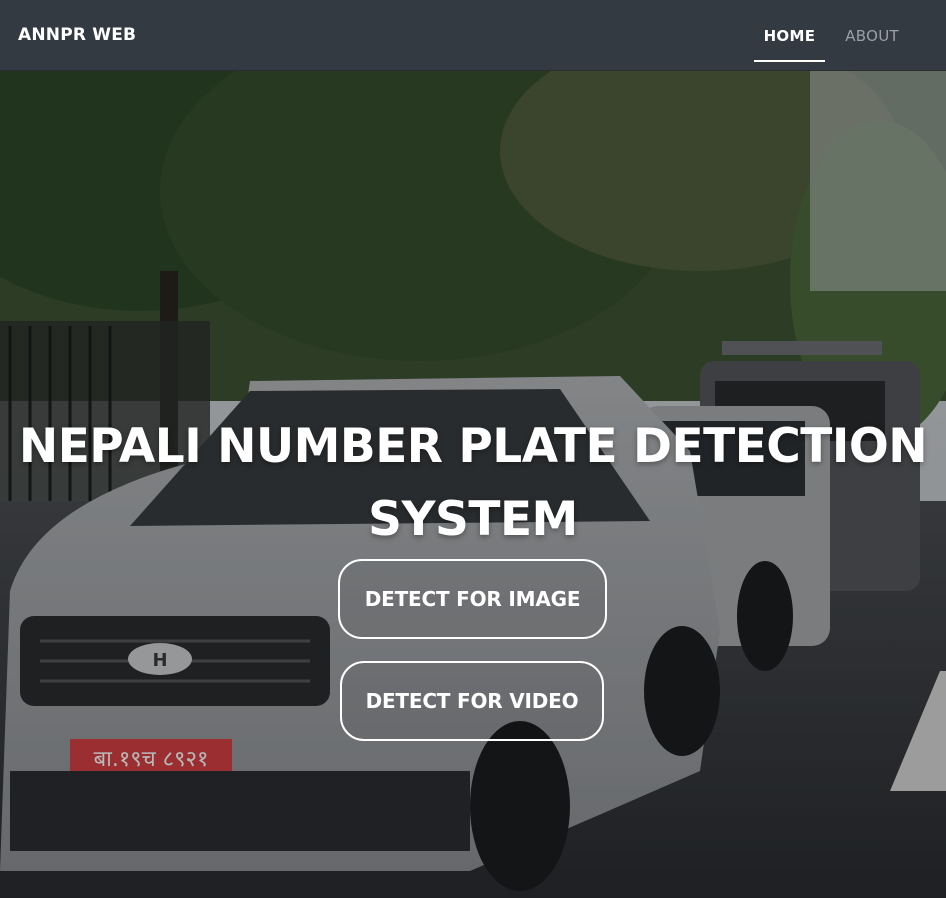 The height and width of the screenshot is (898, 946). Describe the element at coordinates (473, 35) in the screenshot. I see `navbar: ANNPR WEB HOME ABOUT` at that location.